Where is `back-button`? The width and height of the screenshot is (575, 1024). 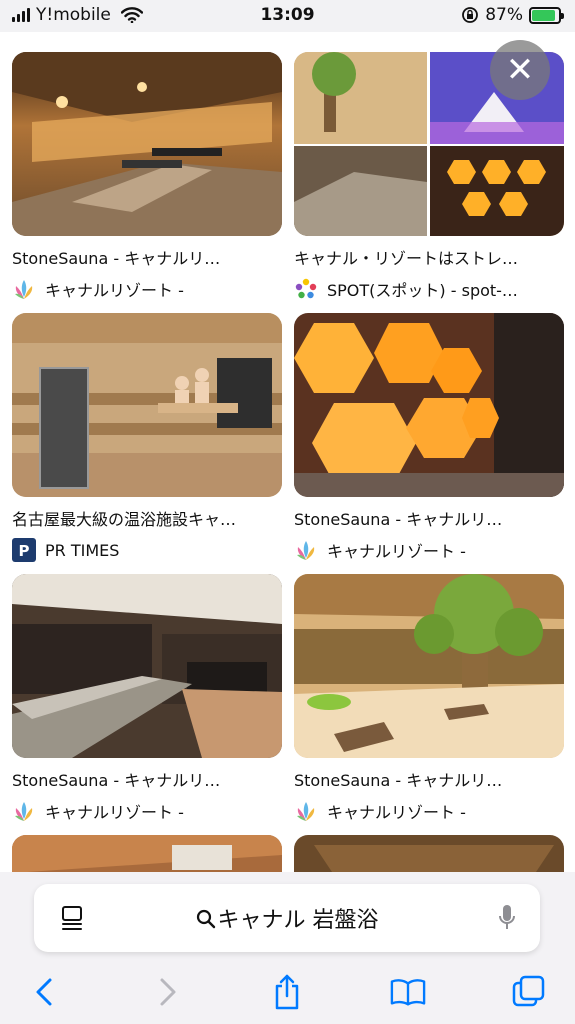
back-button is located at coordinates (44, 992).